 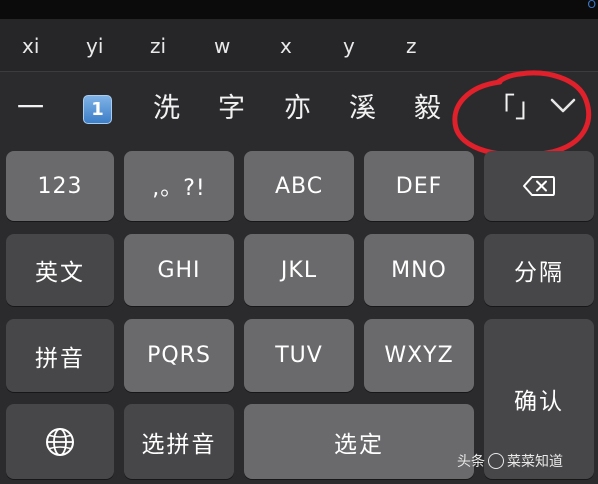 I want to click on pinyin-options-bar: xi yi zi w x y z, so click(x=299, y=45).